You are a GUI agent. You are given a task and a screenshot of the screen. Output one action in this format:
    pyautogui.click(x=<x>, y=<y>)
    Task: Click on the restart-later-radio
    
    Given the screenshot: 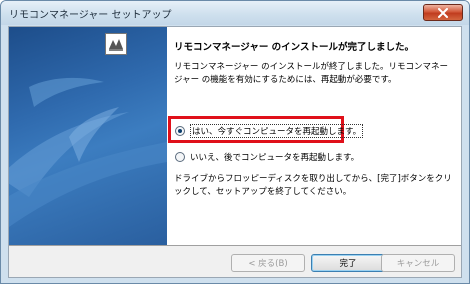 What is the action you would take?
    pyautogui.click(x=180, y=157)
    